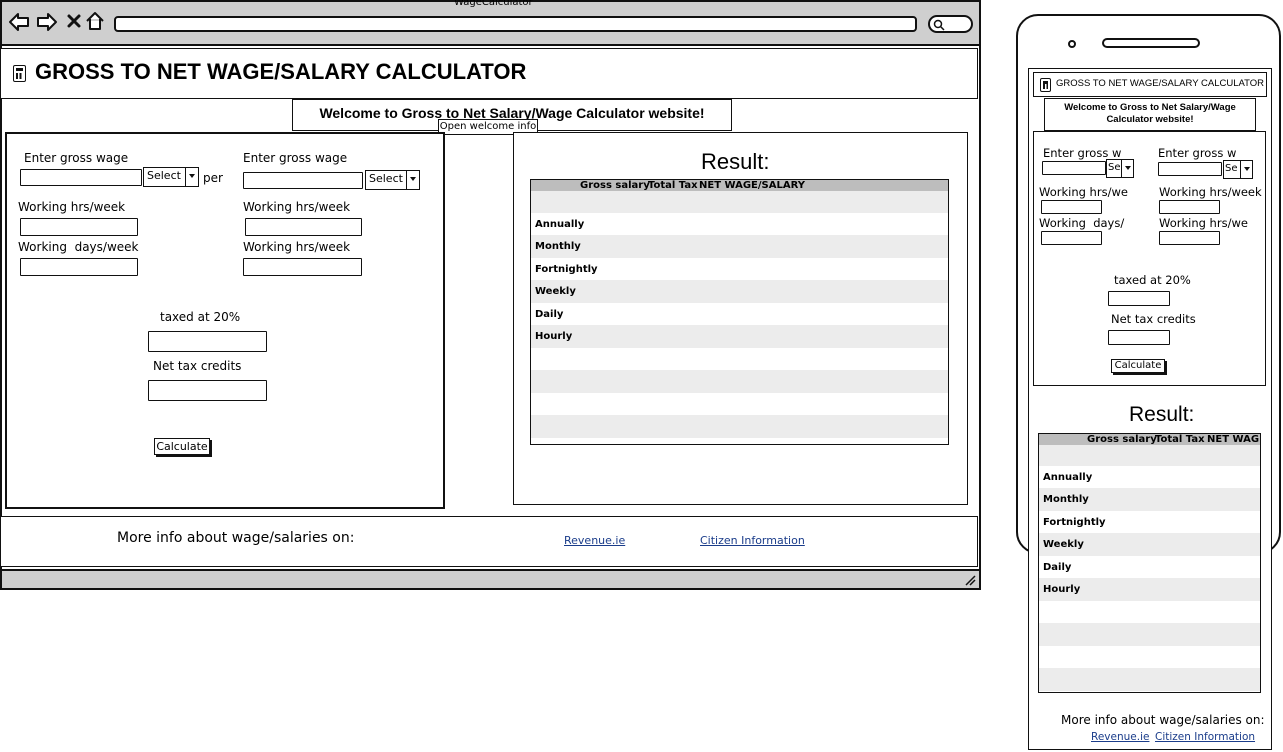 The width and height of the screenshot is (1283, 752). What do you see at coordinates (1083, 192) in the screenshot?
I see `mobile-working-hours-label: Working hrs/we` at bounding box center [1083, 192].